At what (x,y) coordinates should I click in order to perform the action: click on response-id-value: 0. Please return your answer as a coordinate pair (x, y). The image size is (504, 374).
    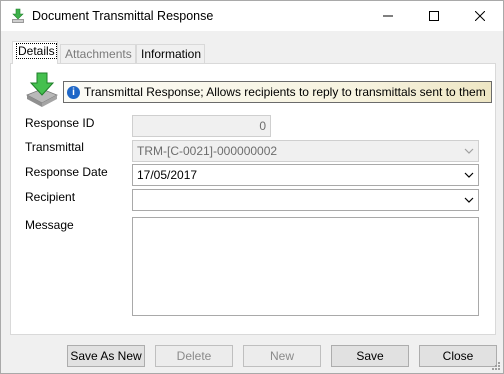
    Looking at the image, I should click on (262, 126).